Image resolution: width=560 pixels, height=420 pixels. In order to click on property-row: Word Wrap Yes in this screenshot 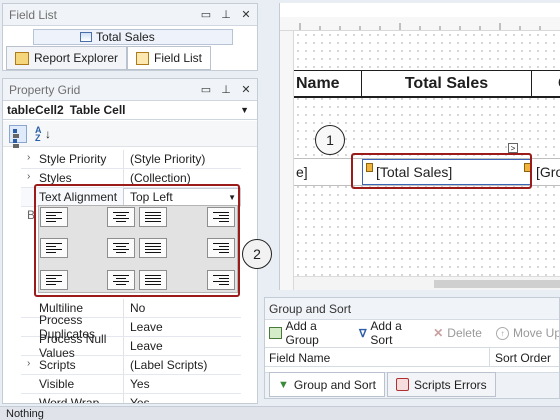, I will do `click(131, 399)`.